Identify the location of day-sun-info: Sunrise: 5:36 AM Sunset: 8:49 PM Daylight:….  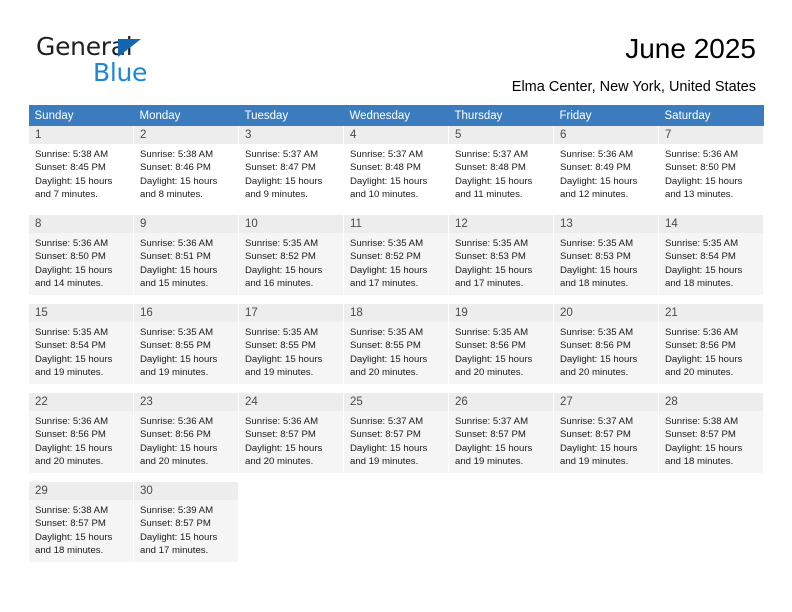
(606, 173).